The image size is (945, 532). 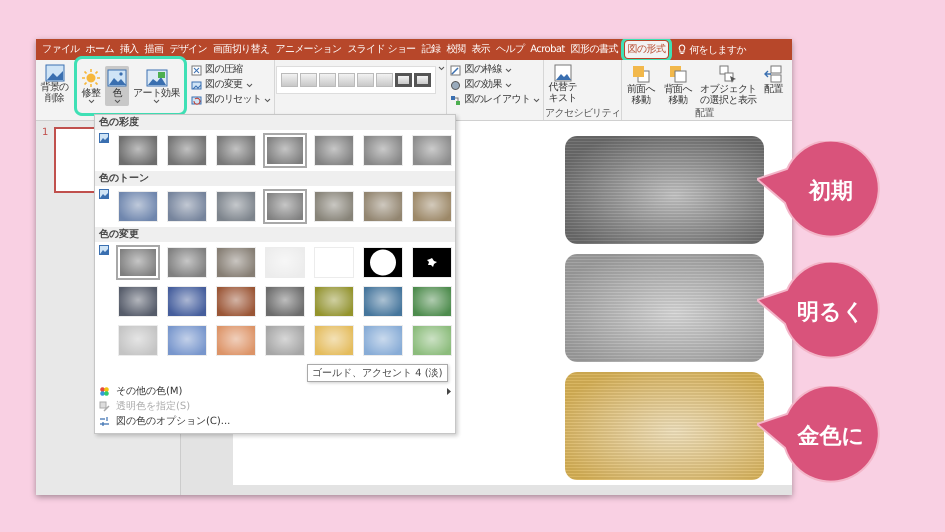 What do you see at coordinates (547, 49) in the screenshot?
I see `ribbon-tab: Acrobat` at bounding box center [547, 49].